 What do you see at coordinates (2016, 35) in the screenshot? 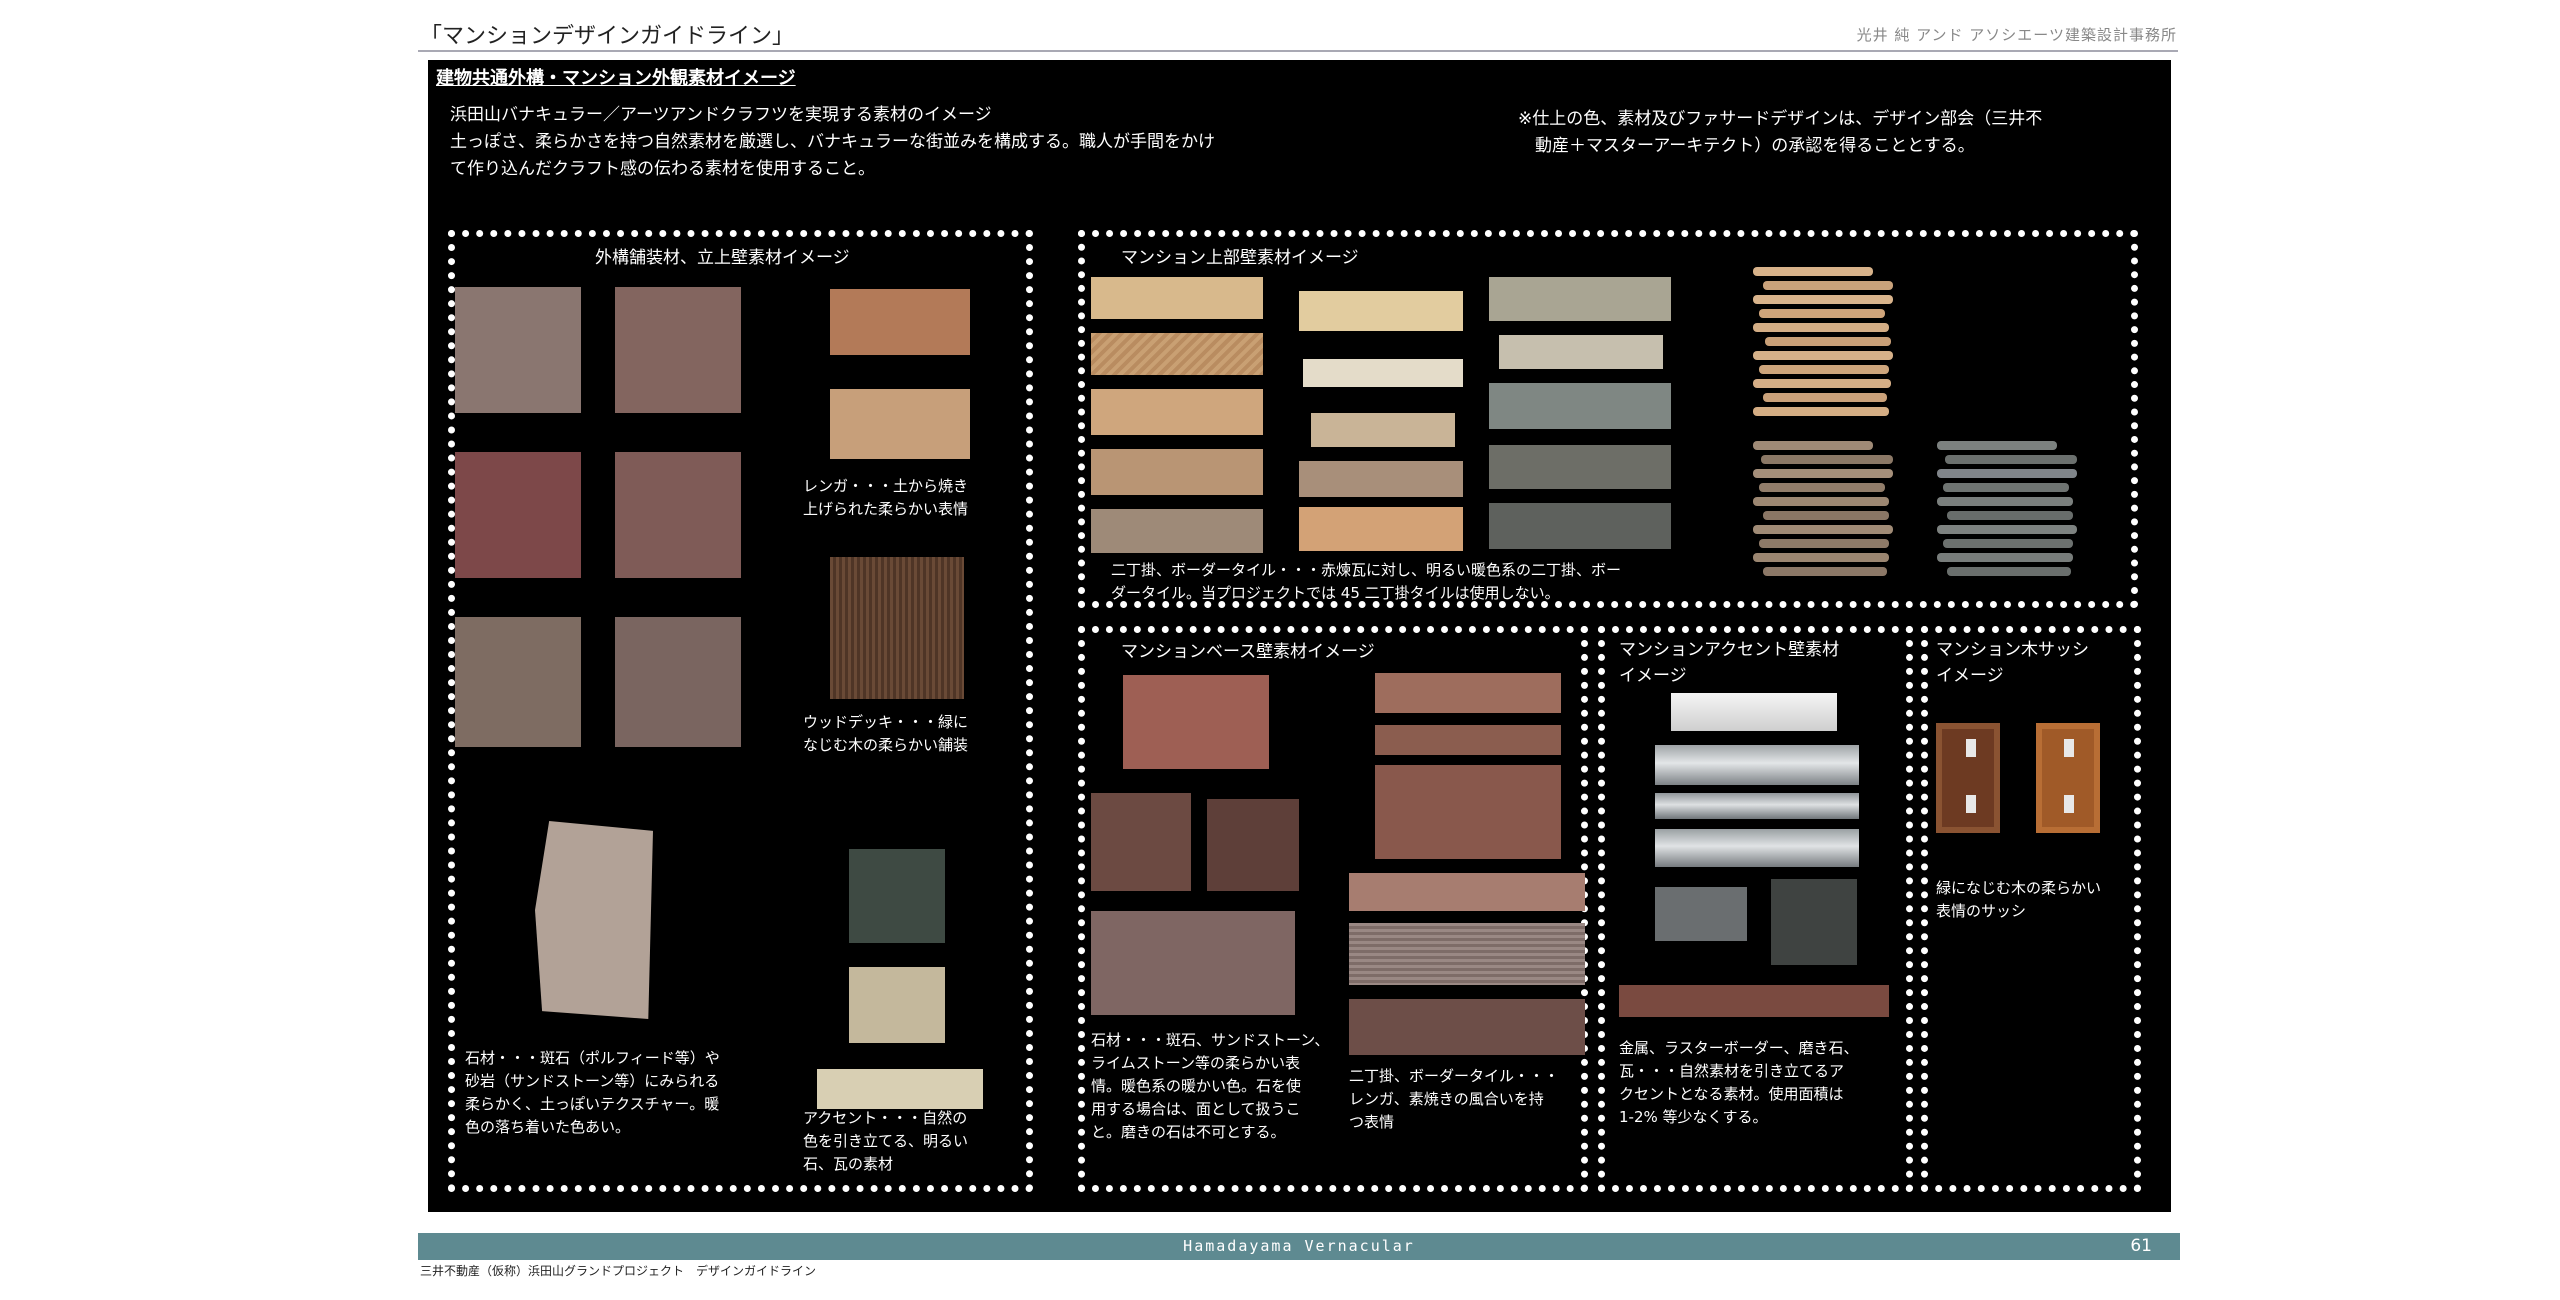
I see `firm-name: 光井 純 アンド アソシエーツ建築設計事務所` at bounding box center [2016, 35].